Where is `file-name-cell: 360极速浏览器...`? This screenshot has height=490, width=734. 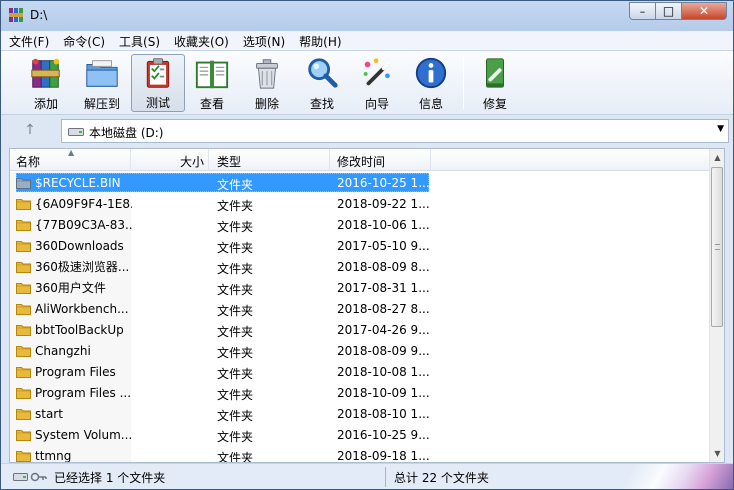 file-name-cell: 360极速浏览器... is located at coordinates (74, 266).